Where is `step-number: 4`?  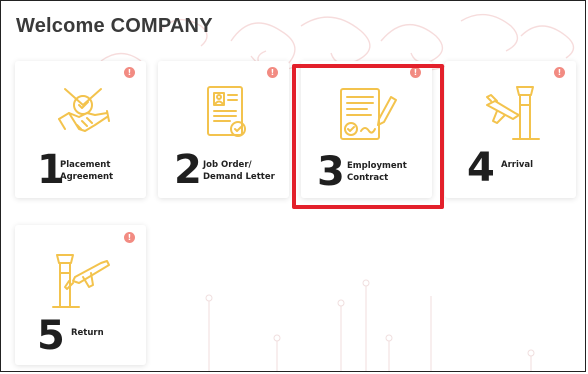 step-number: 4 is located at coordinates (481, 168).